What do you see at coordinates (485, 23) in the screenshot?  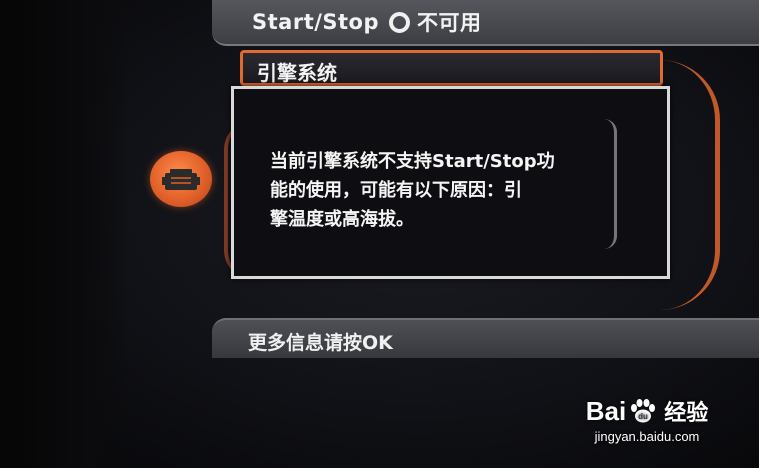 I see `start-stop-status-bar: Start/Stop 不可用` at bounding box center [485, 23].